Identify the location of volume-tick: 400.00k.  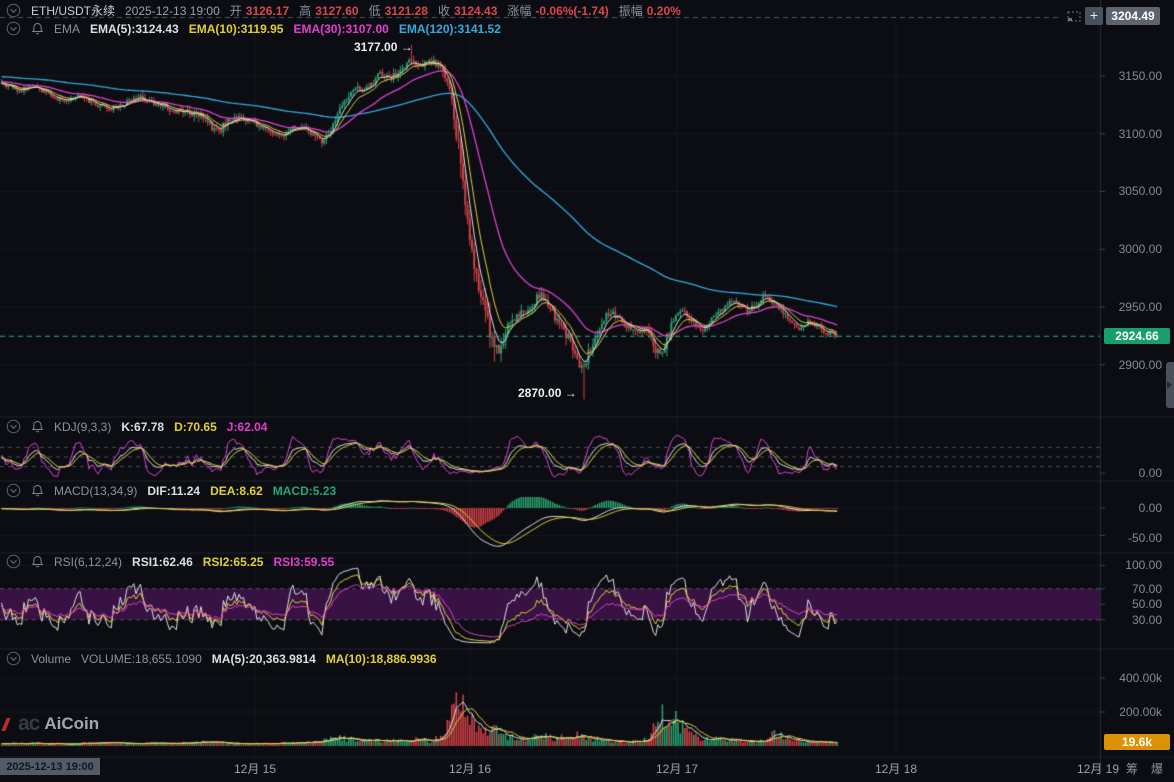
(1140, 678).